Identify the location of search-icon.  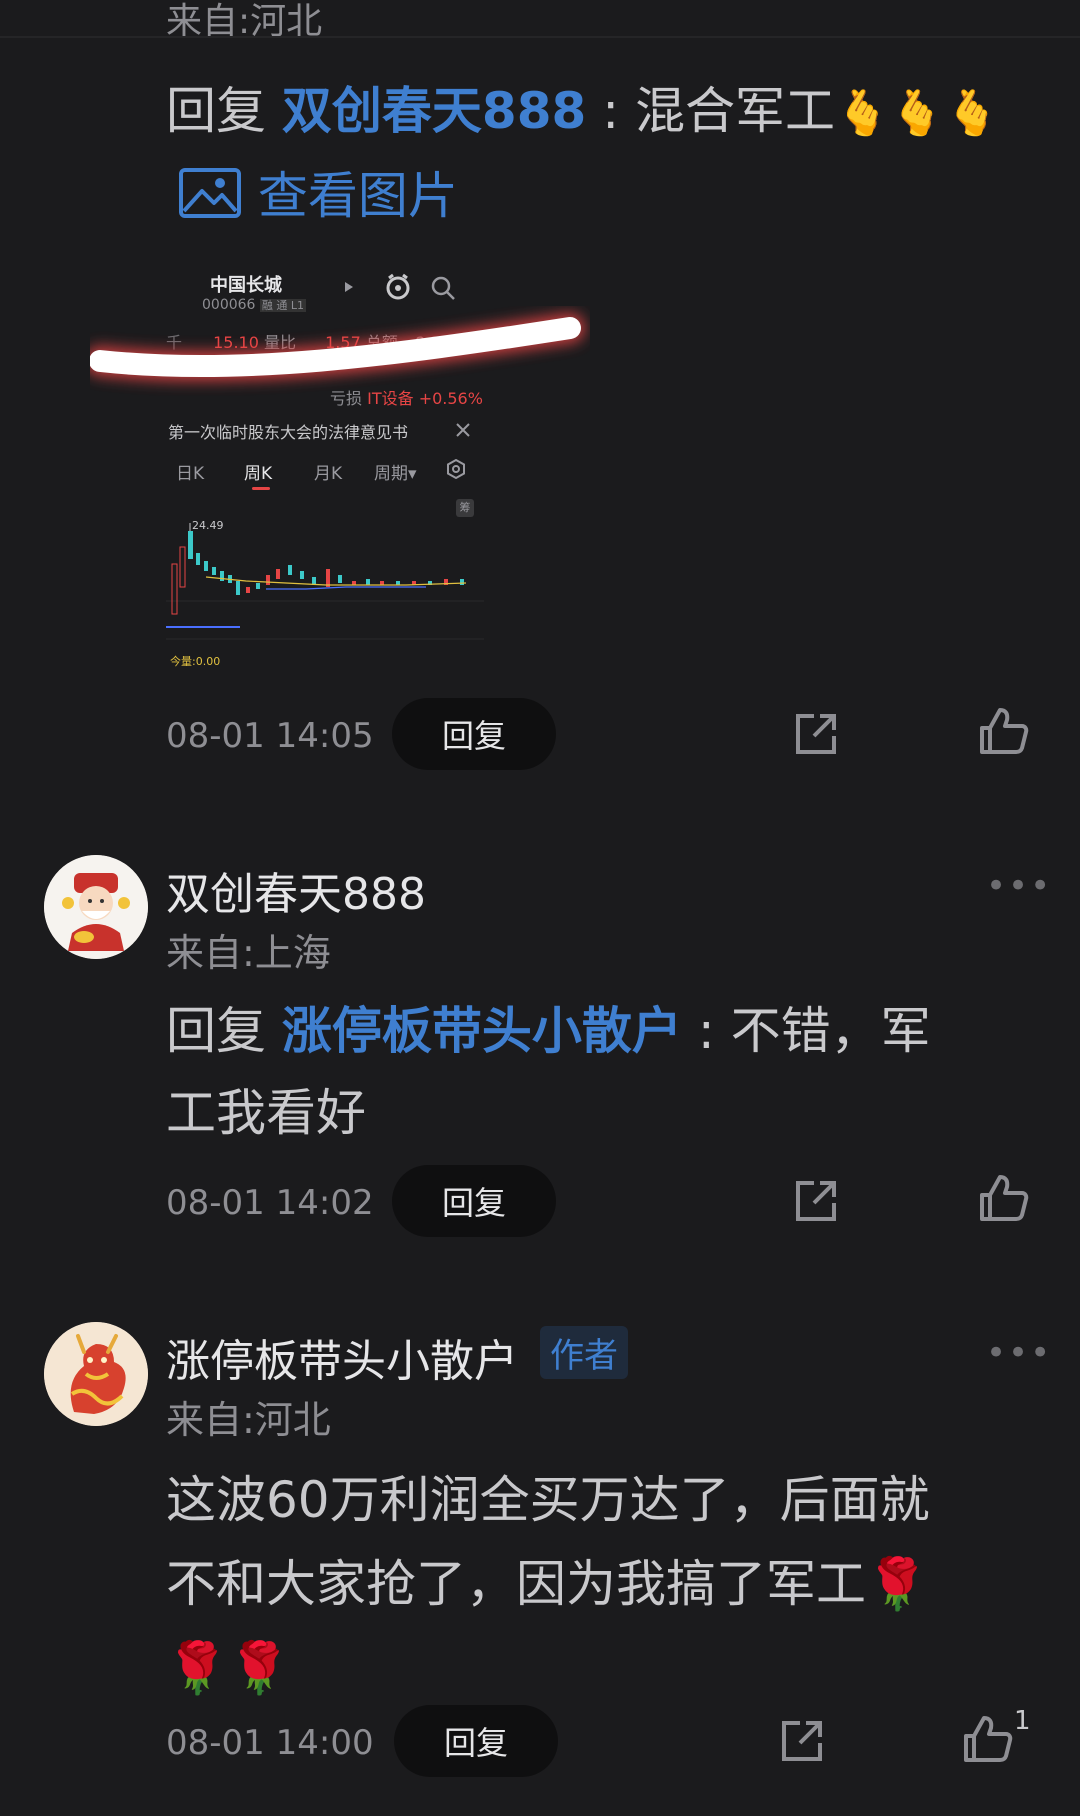
(443, 288).